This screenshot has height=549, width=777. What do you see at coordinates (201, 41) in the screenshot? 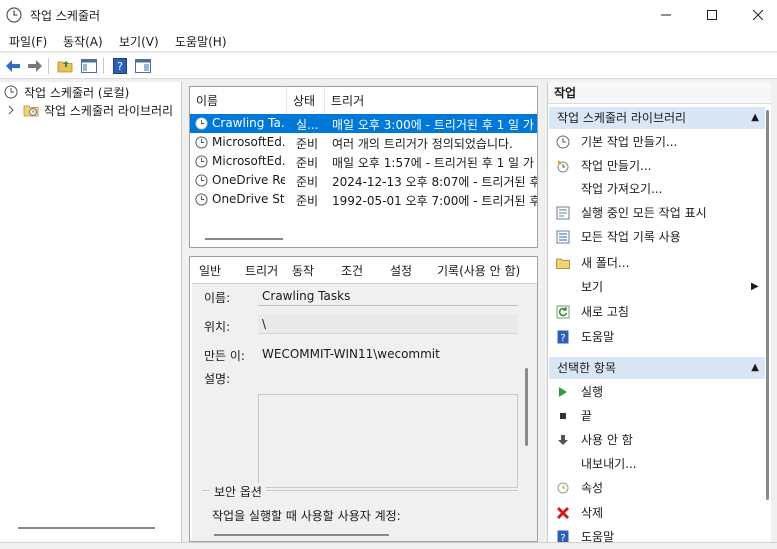
I see `menu-help: 도움말(H)` at bounding box center [201, 41].